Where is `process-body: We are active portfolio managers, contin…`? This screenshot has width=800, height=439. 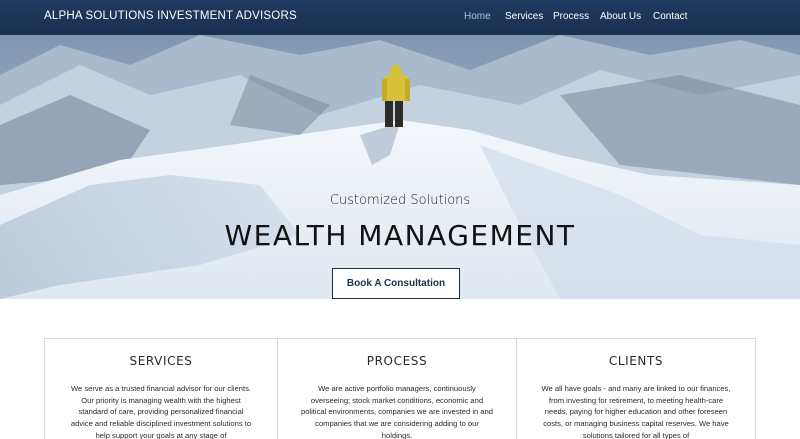
process-body: We are active portfolio managers, contin… is located at coordinates (397, 411).